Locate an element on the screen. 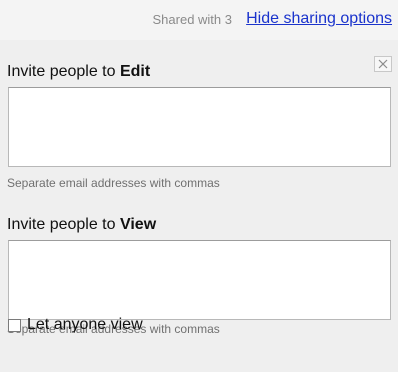 This screenshot has width=398, height=372. close-button is located at coordinates (383, 64).